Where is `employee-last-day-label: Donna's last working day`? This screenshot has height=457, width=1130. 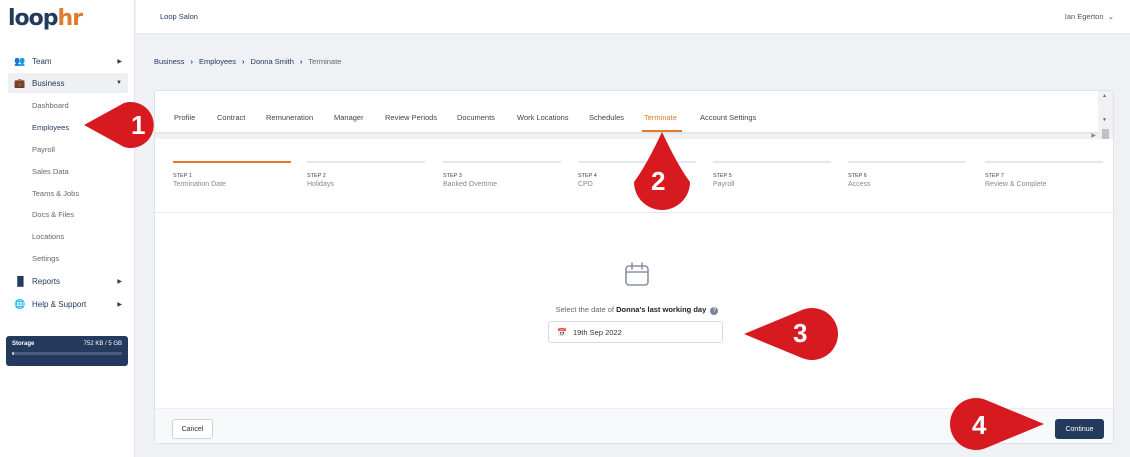 employee-last-day-label: Donna's last working day is located at coordinates (661, 309).